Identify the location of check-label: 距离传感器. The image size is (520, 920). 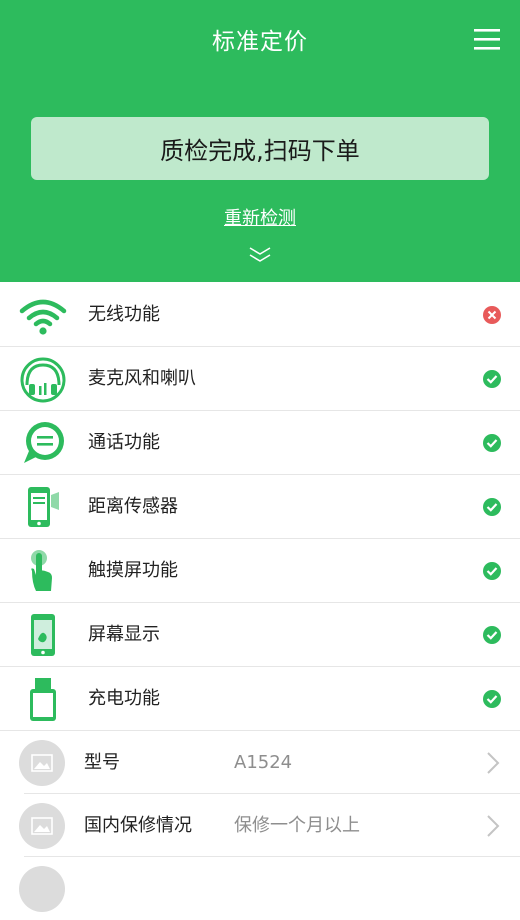
(133, 506).